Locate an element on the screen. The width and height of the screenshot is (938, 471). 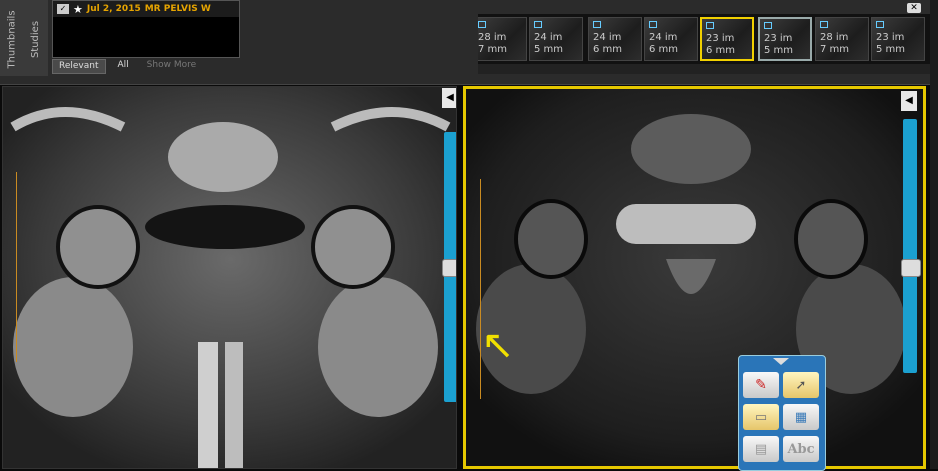
right-edge-bar is located at coordinates (934, 234).